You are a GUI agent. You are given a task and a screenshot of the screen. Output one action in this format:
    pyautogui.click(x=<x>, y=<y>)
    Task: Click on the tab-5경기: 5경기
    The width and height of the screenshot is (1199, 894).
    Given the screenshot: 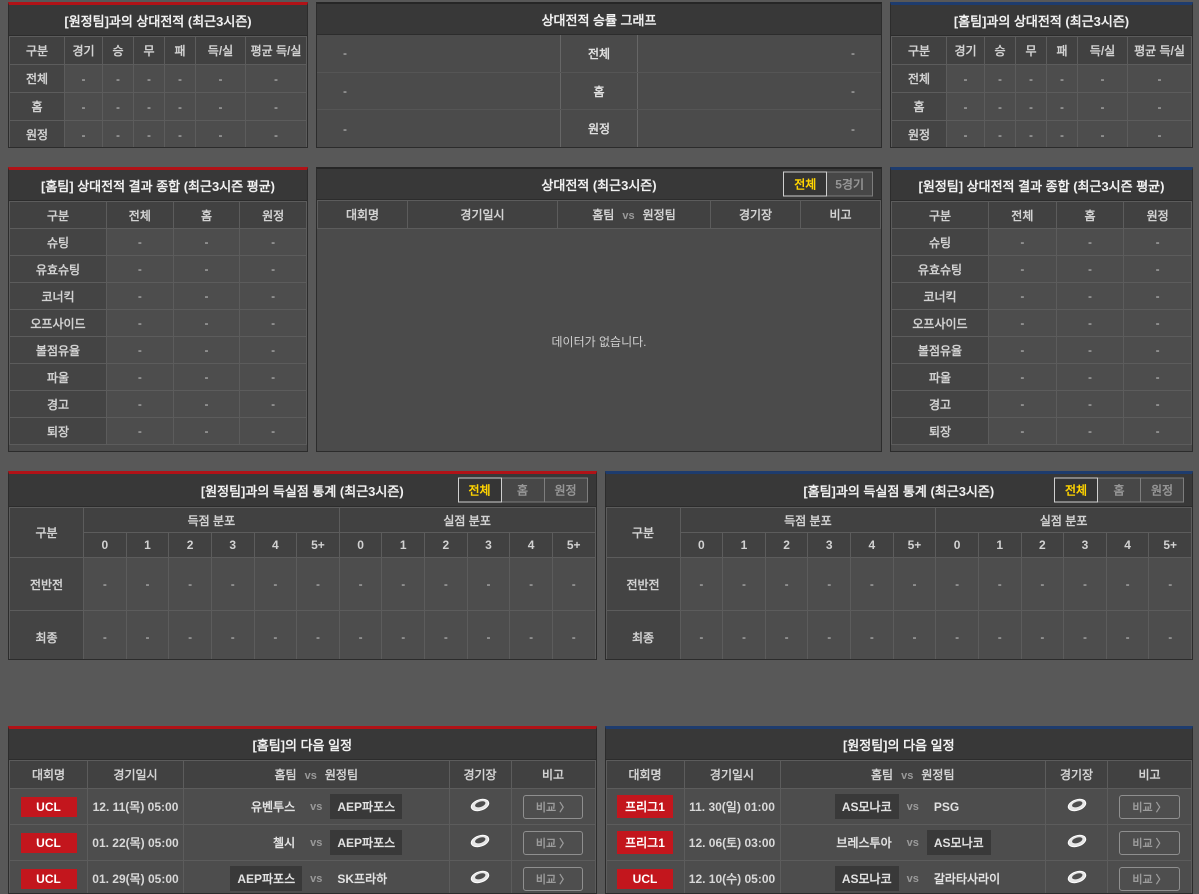 What is the action you would take?
    pyautogui.click(x=849, y=184)
    